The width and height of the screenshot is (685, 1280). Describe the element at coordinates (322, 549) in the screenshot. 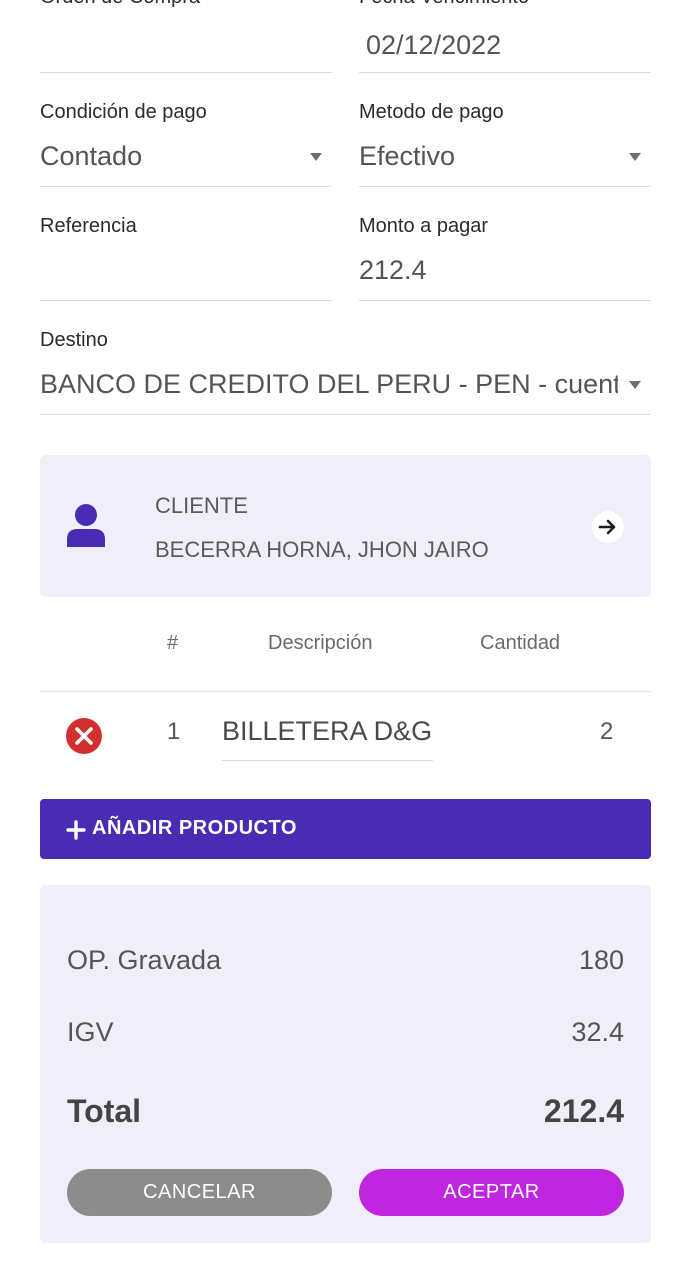

I see `client-name: BECERRA HORNA, JHON JAIRO` at that location.